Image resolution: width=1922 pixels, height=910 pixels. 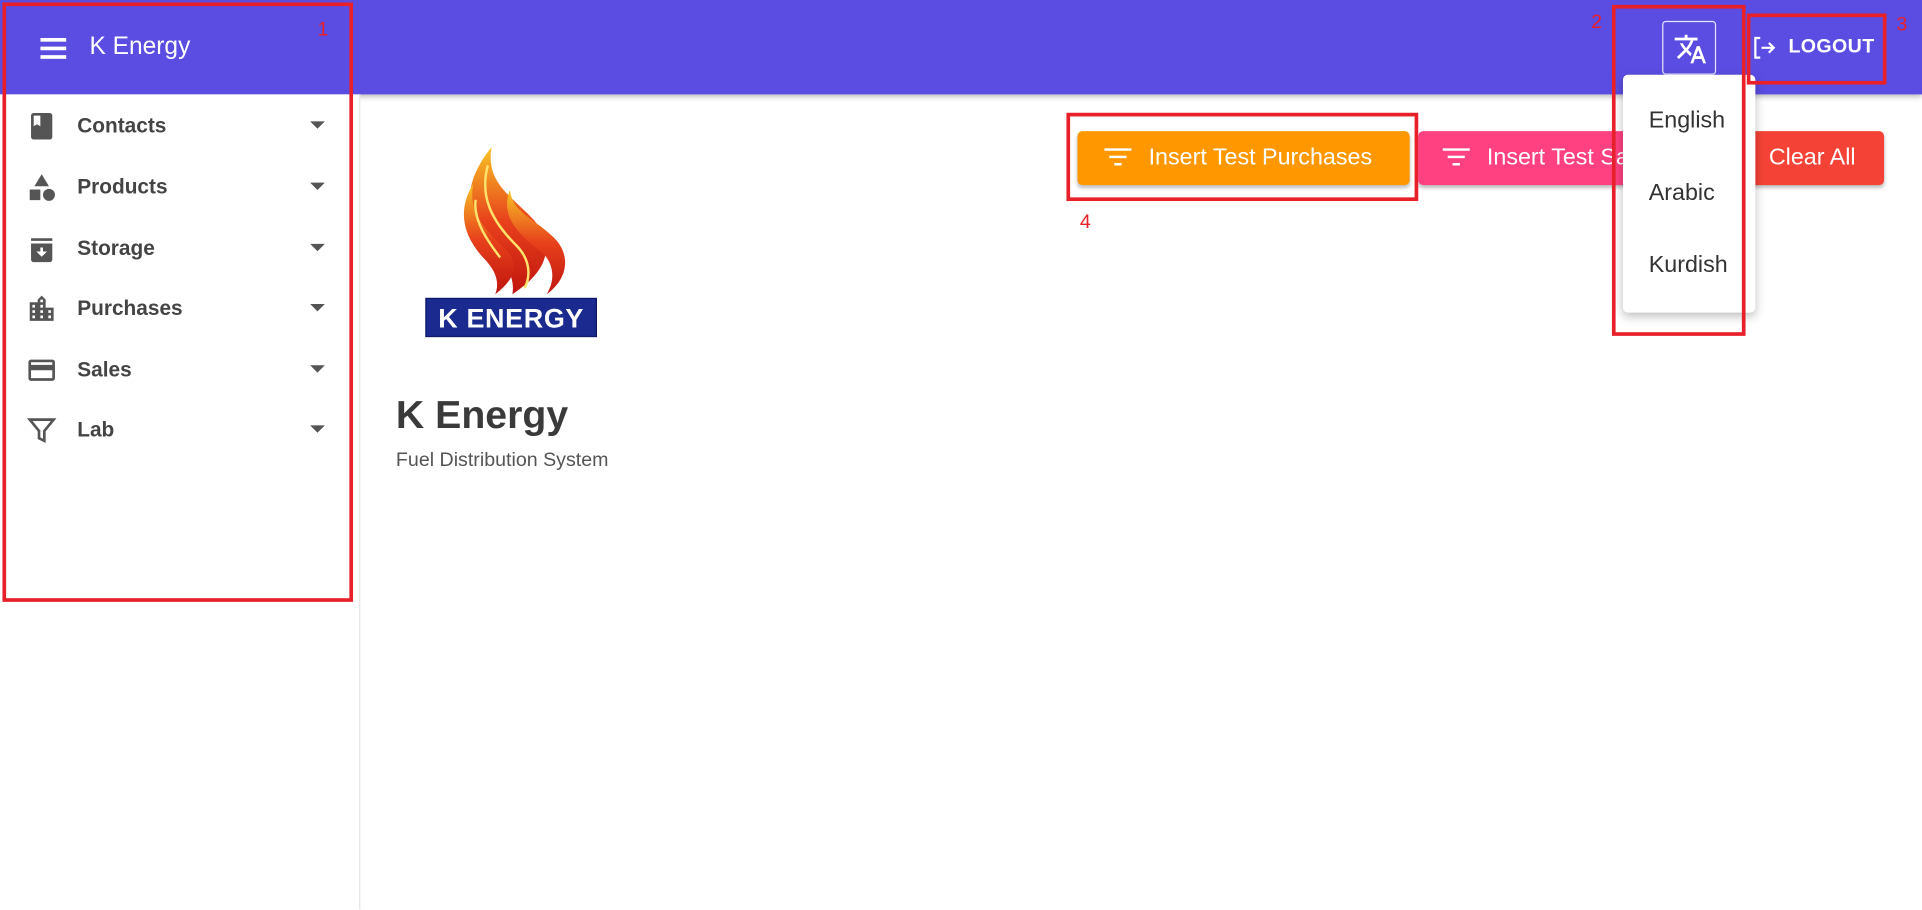 I want to click on page-title: K Energy, so click(x=482, y=414).